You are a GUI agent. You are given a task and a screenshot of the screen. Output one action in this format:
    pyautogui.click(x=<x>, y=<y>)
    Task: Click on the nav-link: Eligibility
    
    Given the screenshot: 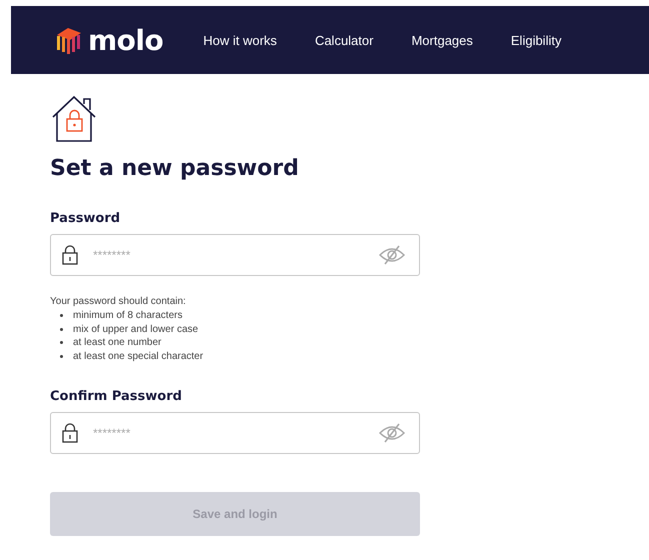 What is the action you would take?
    pyautogui.click(x=536, y=40)
    